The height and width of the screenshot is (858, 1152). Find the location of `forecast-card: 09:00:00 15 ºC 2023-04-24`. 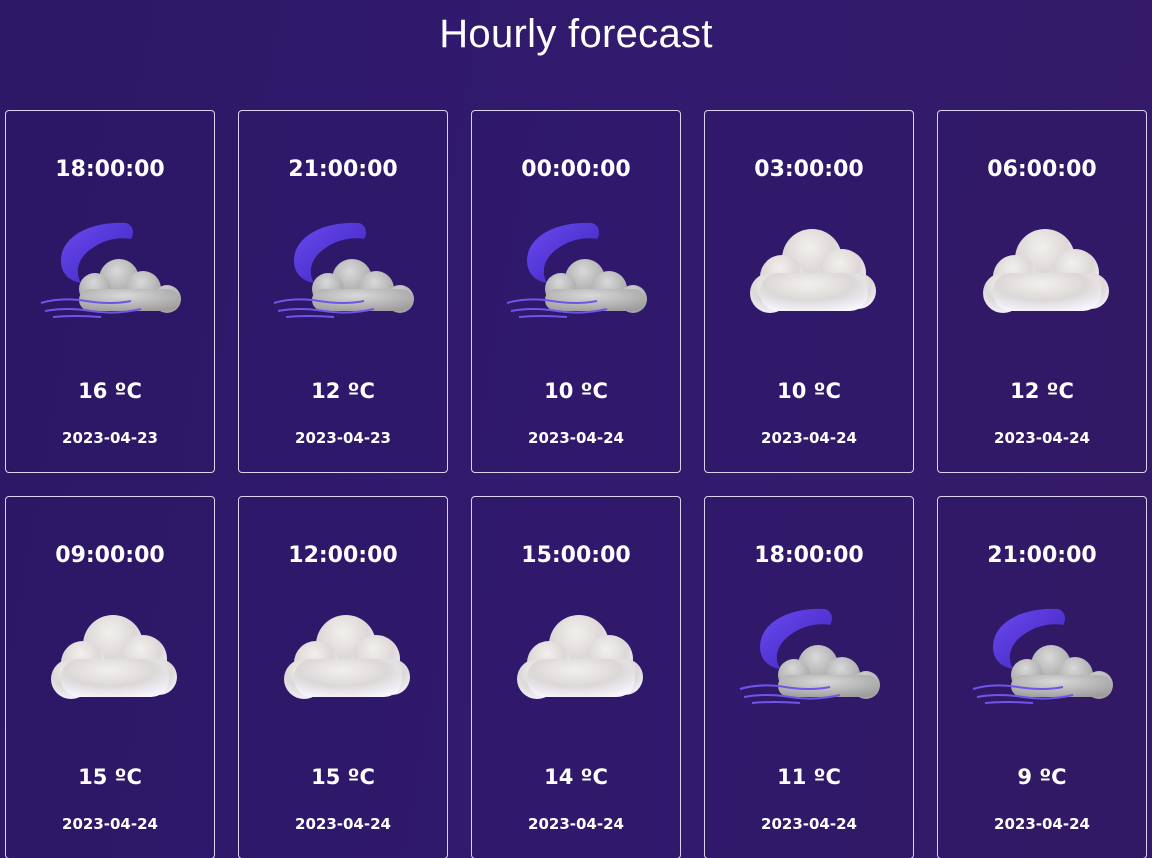

forecast-card: 09:00:00 15 ºC 2023-04-24 is located at coordinates (110, 677).